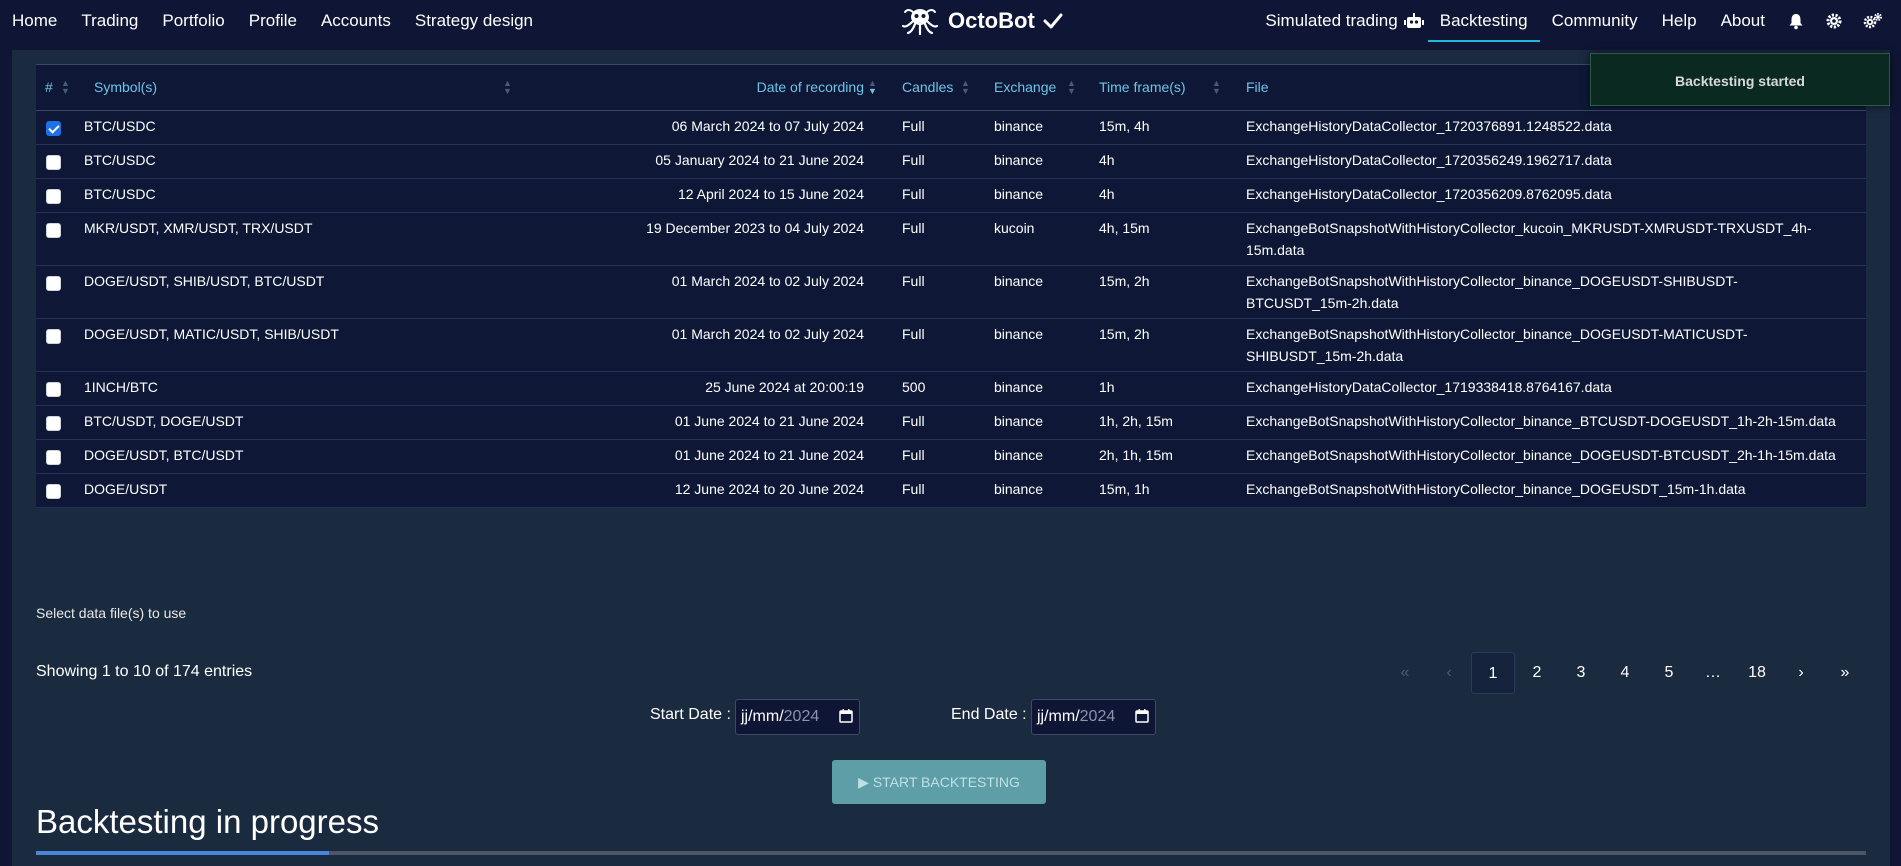  Describe the element at coordinates (1493, 673) in the screenshot. I see `page-1: 1` at that location.